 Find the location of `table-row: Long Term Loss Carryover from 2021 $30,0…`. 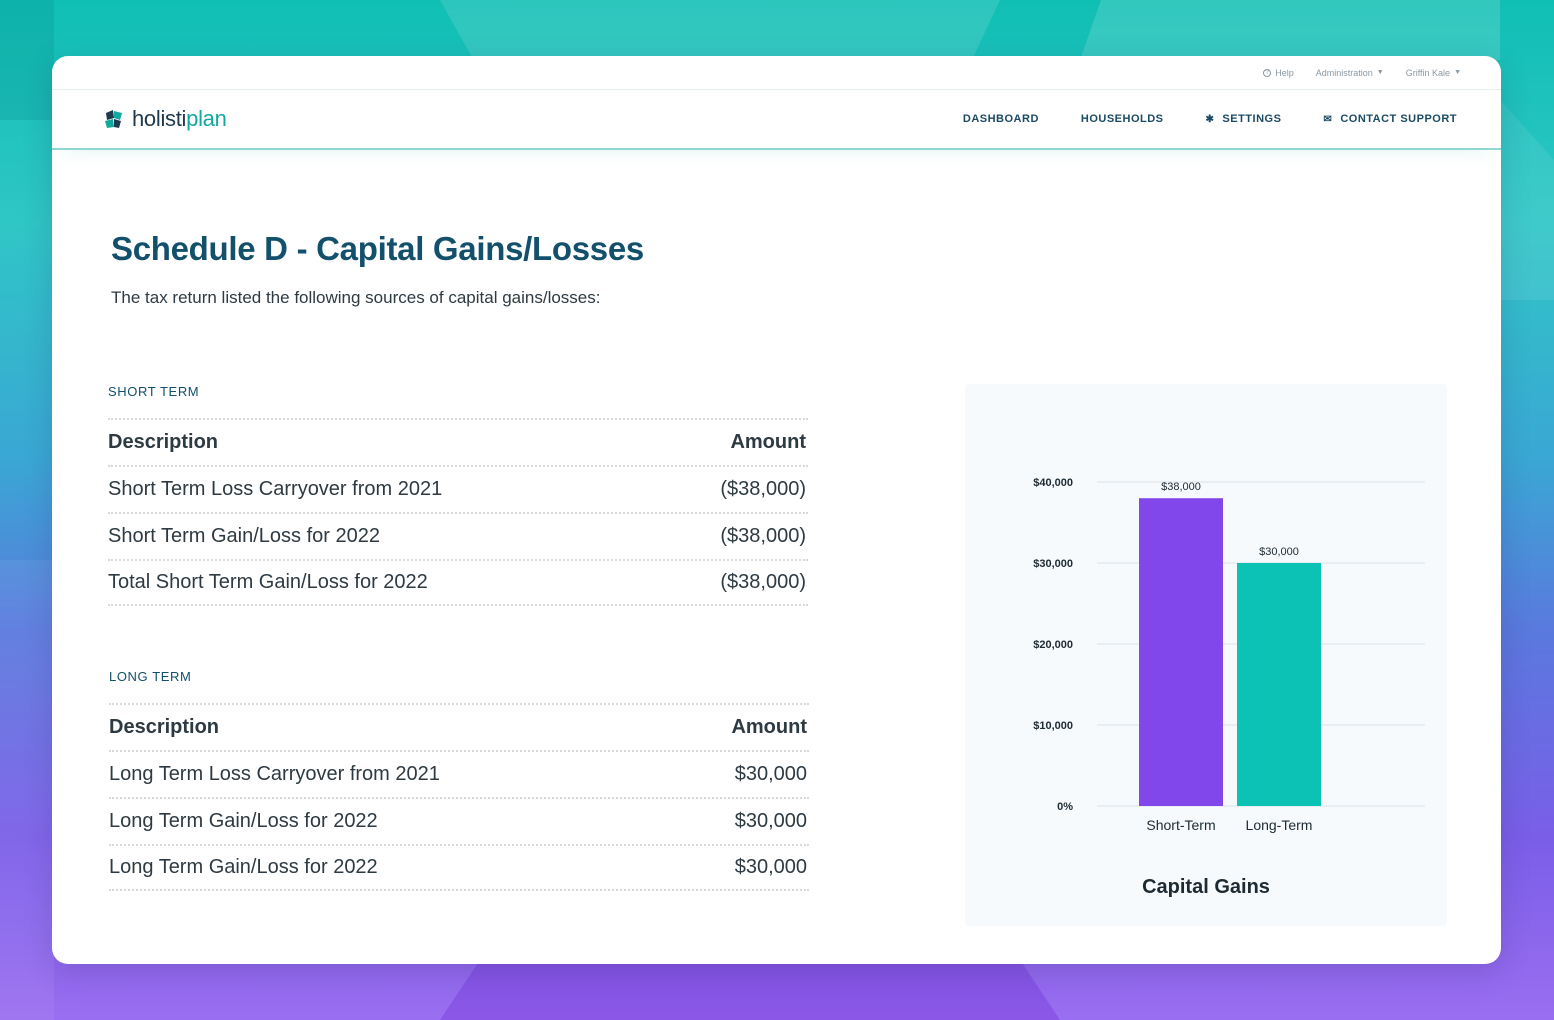

table-row: Long Term Loss Carryover from 2021 $30,0… is located at coordinates (459, 773).